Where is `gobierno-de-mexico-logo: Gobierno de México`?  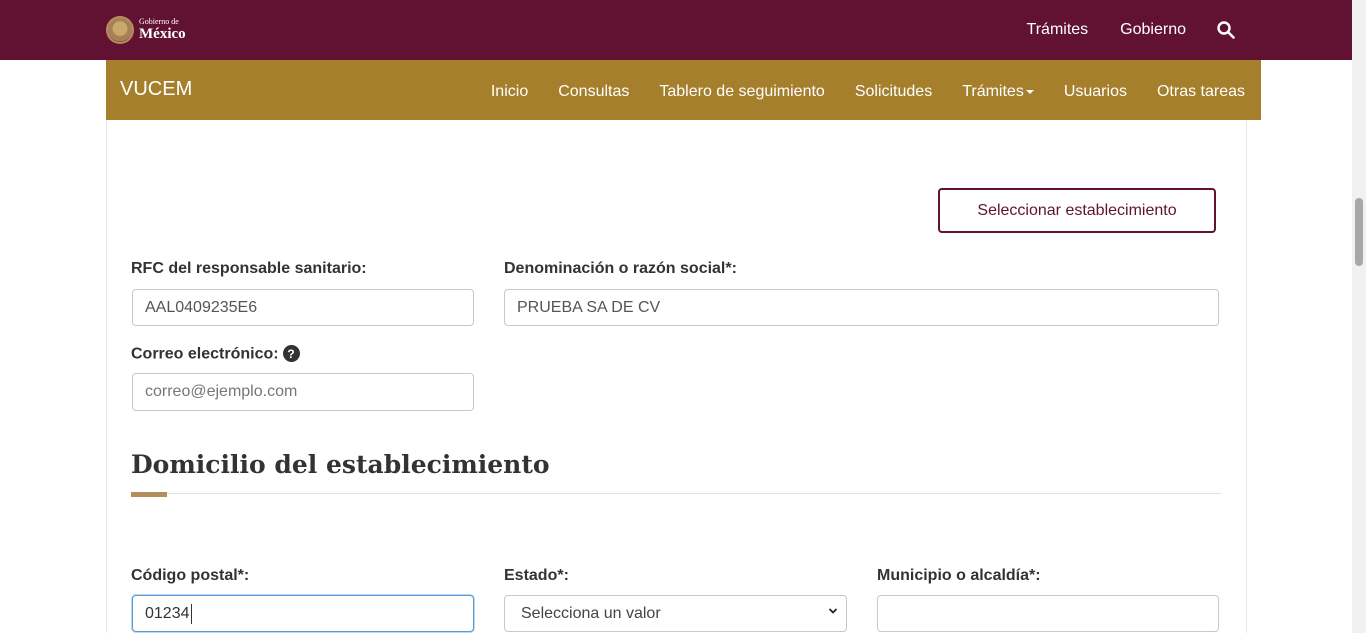
gobierno-de-mexico-logo: Gobierno de México is located at coordinates (146, 30).